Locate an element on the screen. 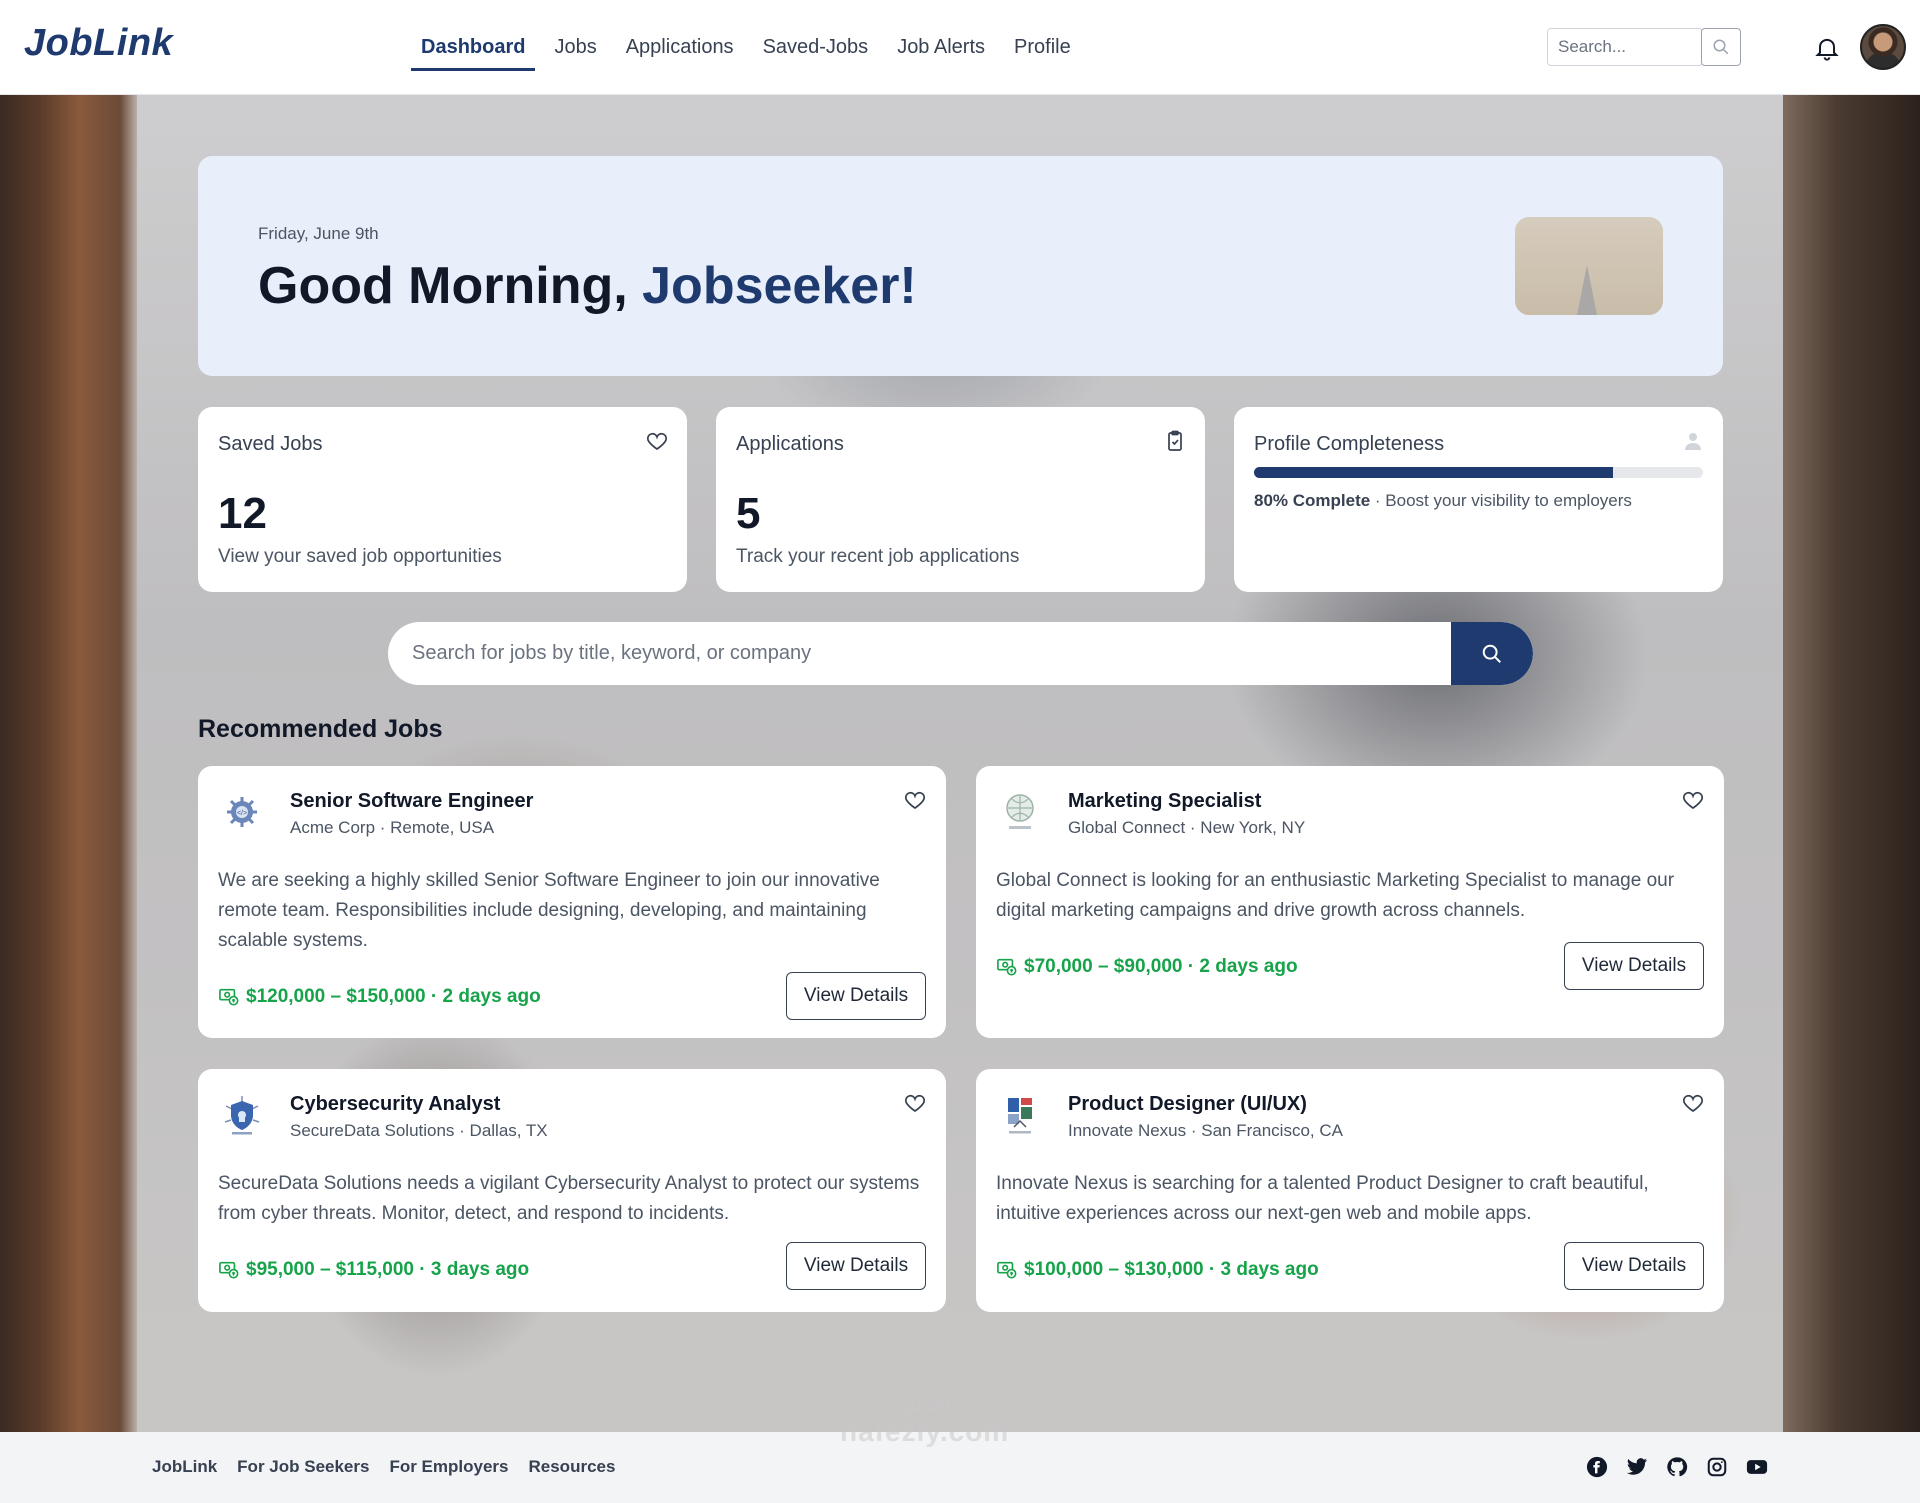 The height and width of the screenshot is (1503, 1920). watermark-arabic: نفذلي is located at coordinates (924, 1402).